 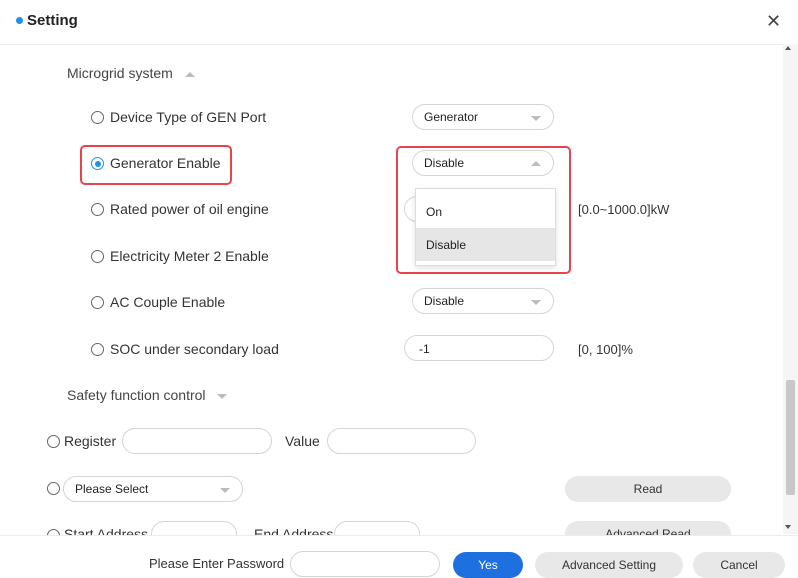 I want to click on device-type-select: Generator, so click(x=483, y=117).